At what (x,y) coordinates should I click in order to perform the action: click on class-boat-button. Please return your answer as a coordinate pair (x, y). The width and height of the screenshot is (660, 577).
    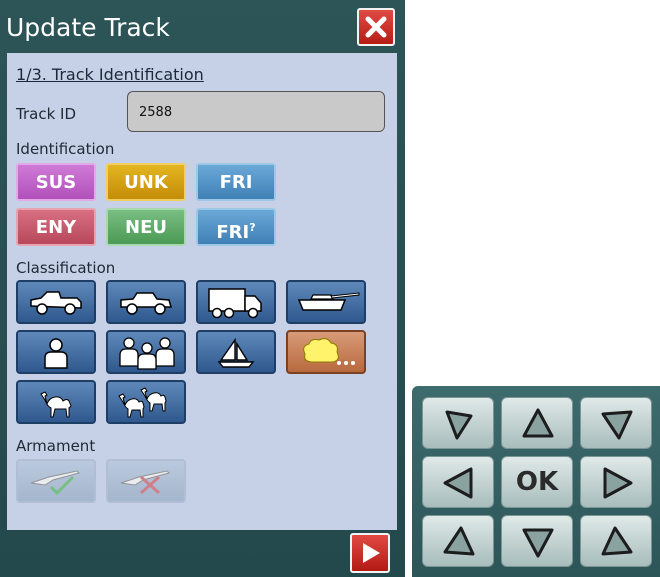
    Looking at the image, I should click on (236, 352).